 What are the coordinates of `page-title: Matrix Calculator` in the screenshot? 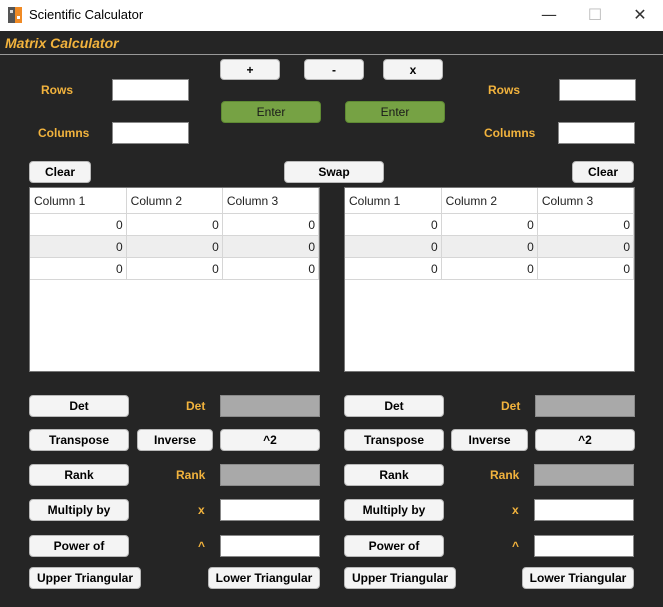 It's located at (62, 43).